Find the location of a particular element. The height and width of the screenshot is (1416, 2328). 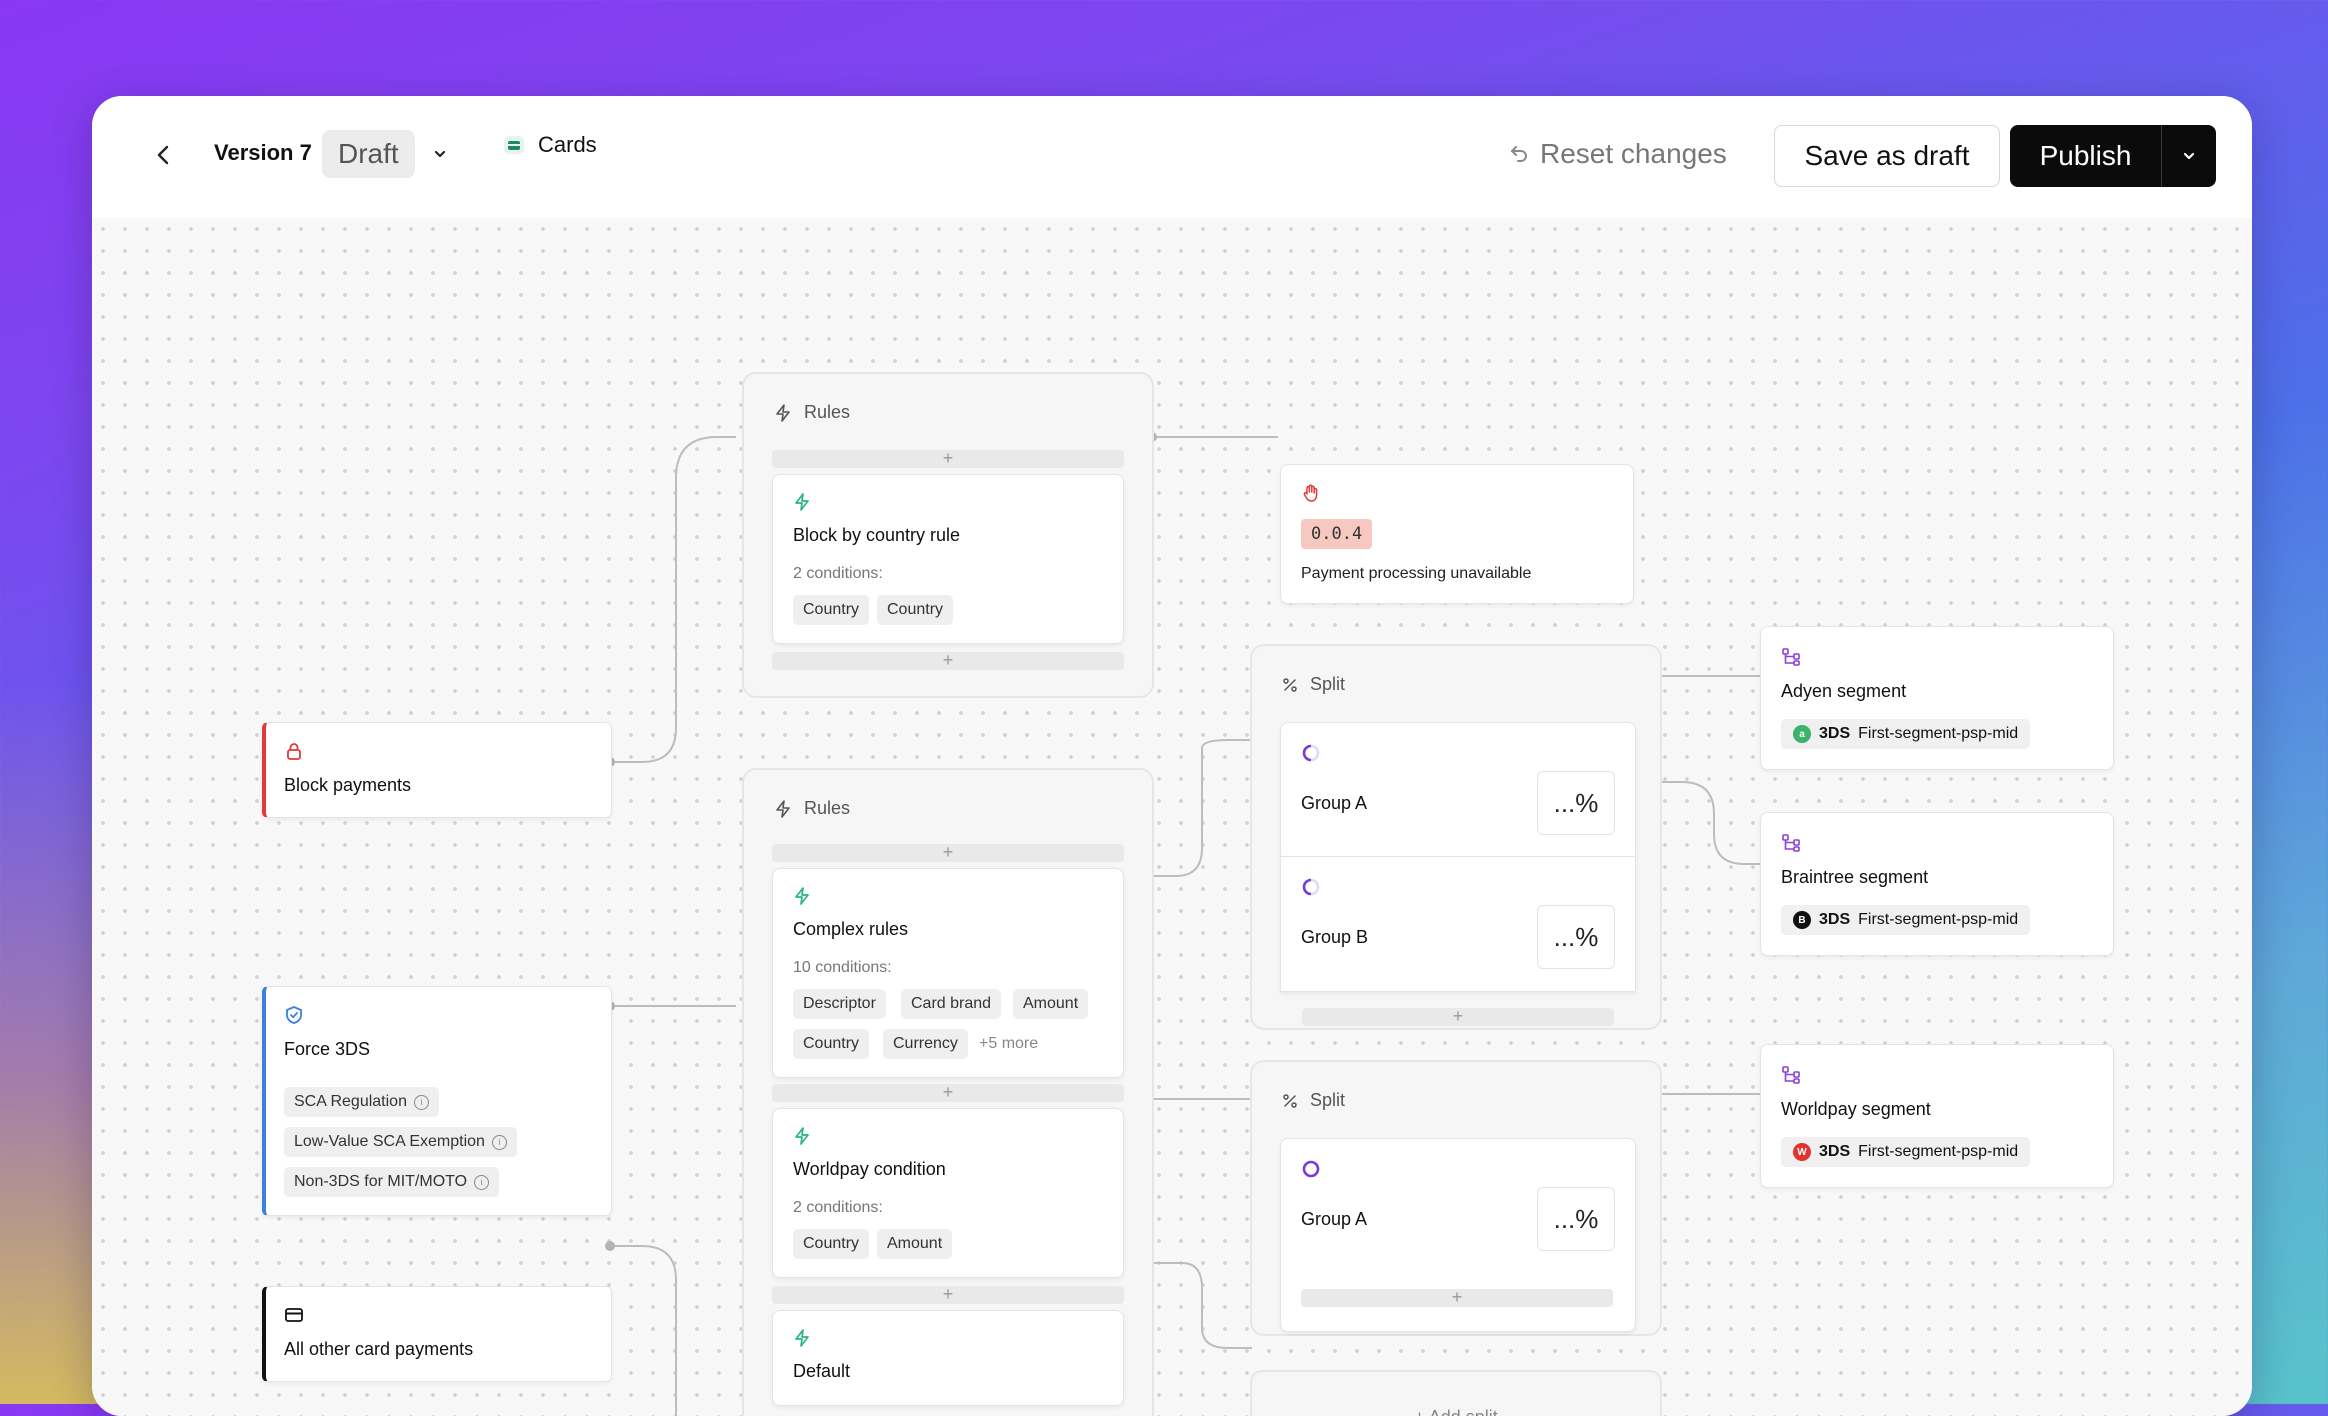

adyen-logo-icon: a is located at coordinates (1802, 734).